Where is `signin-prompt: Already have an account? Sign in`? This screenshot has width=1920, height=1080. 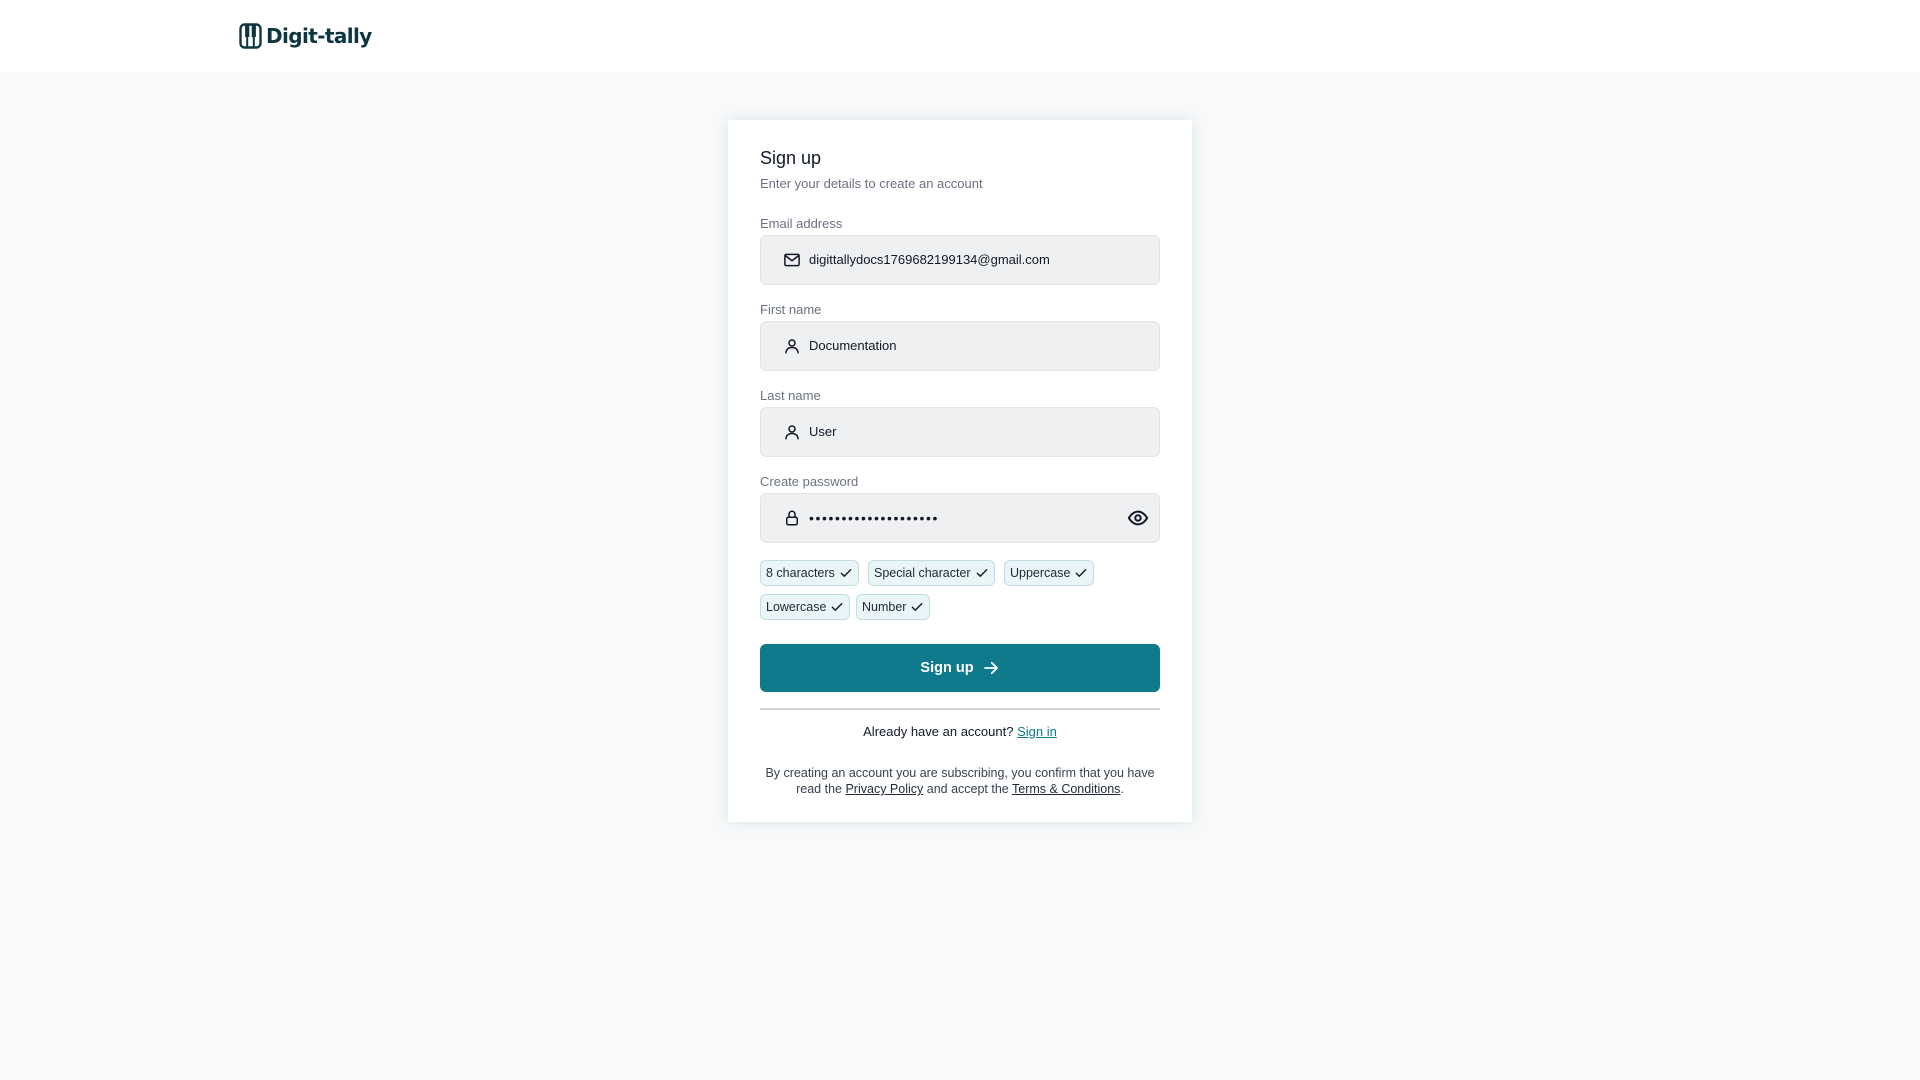
signin-prompt: Already have an account? Sign in is located at coordinates (960, 731).